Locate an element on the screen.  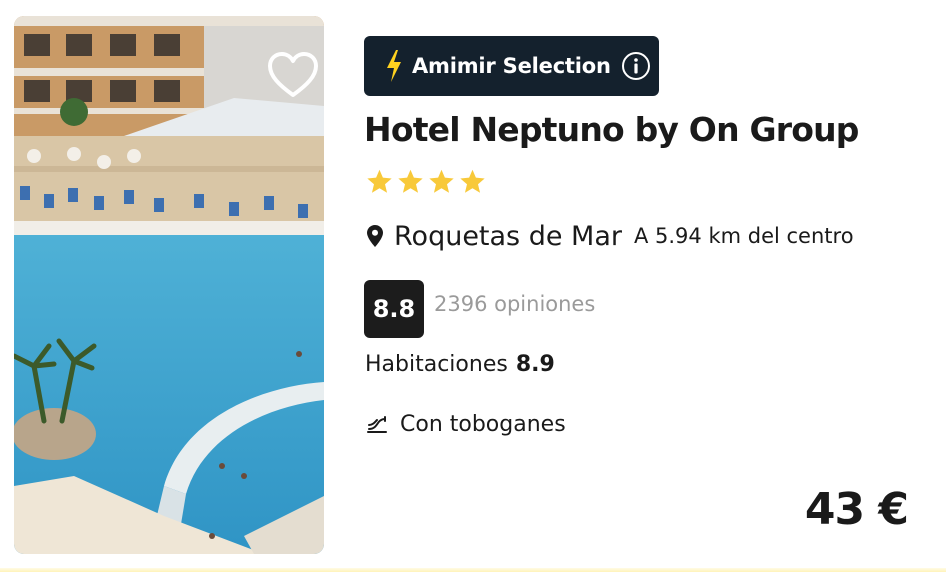
star-rating is located at coordinates (426, 181).